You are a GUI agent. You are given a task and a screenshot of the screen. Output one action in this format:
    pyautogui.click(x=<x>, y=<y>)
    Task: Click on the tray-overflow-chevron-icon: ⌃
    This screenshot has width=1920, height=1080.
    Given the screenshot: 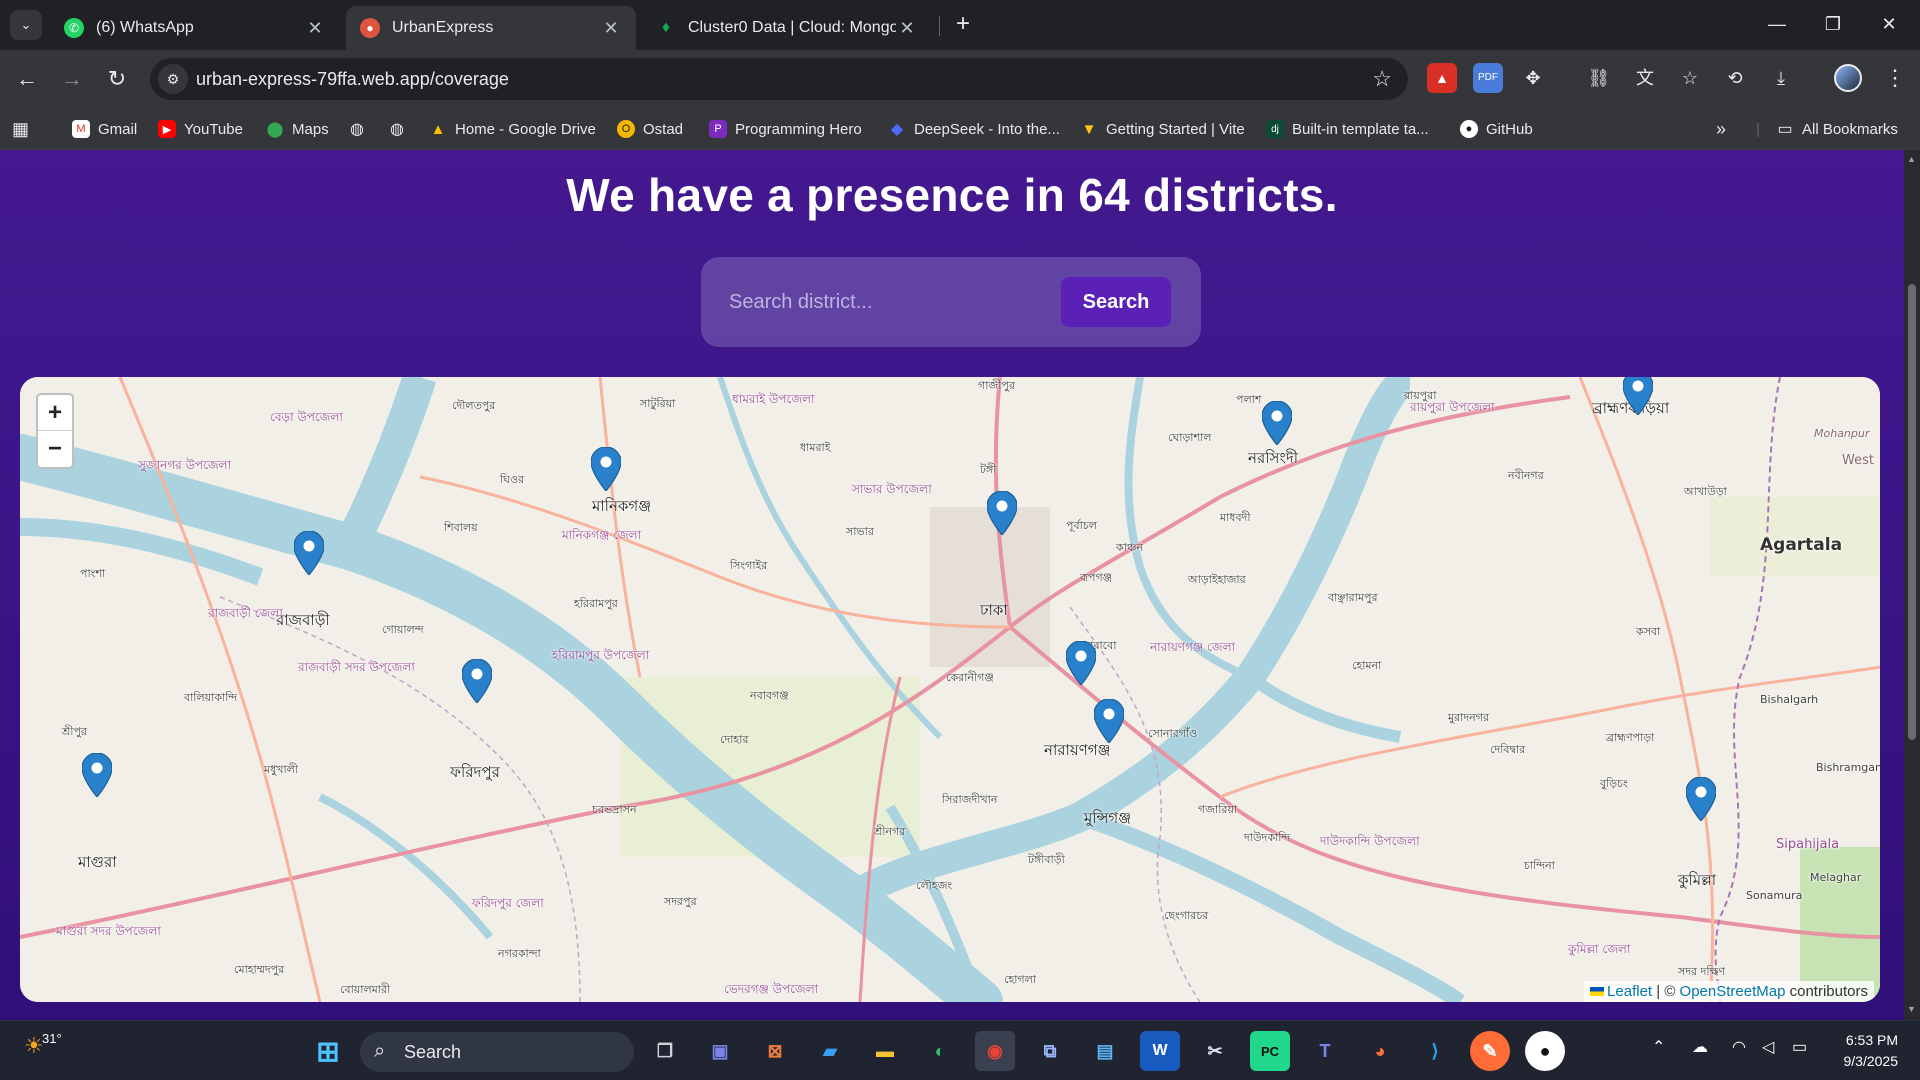 What is the action you would take?
    pyautogui.click(x=1658, y=1047)
    